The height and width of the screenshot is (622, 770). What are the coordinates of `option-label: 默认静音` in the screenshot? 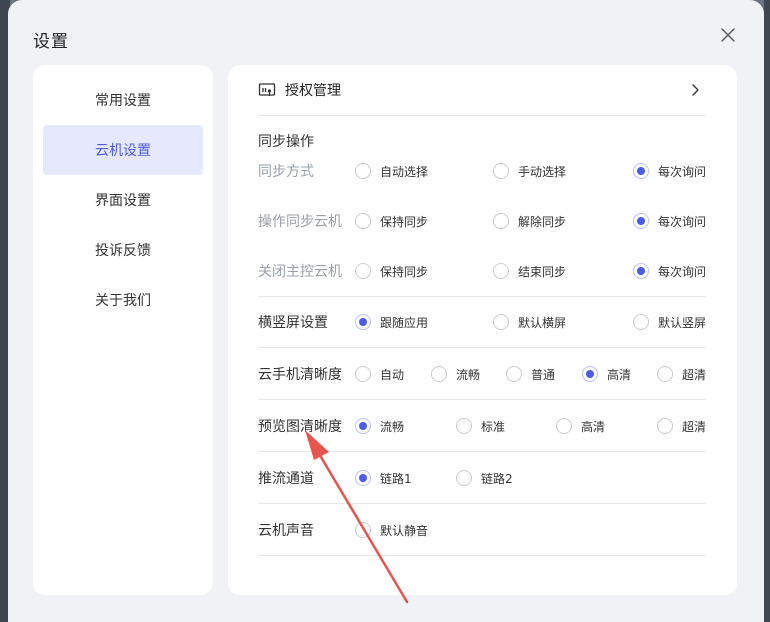 It's located at (404, 530).